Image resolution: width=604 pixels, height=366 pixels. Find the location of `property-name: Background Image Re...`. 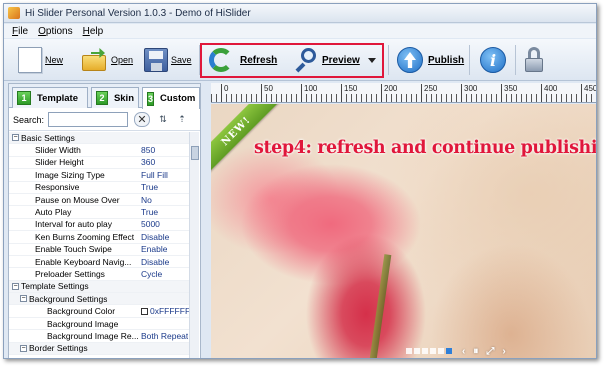

property-name: Background Image Re... is located at coordinates (93, 335).